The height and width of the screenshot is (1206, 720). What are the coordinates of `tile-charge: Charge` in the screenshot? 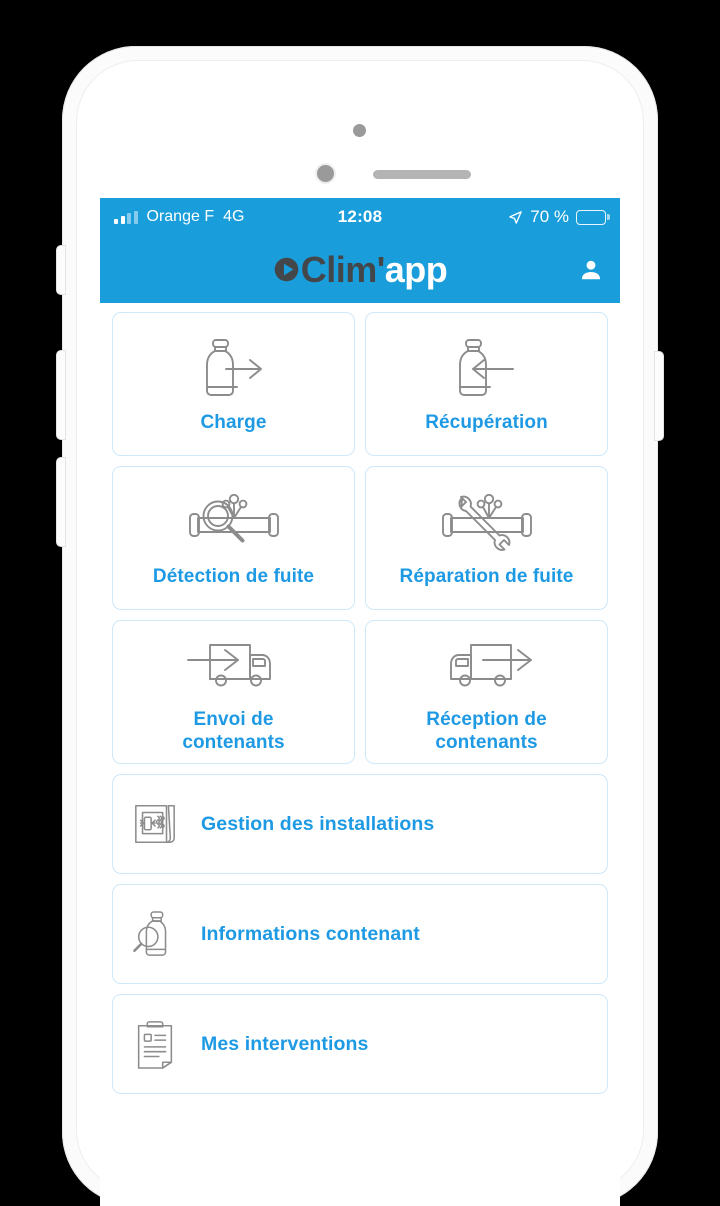 It's located at (233, 384).